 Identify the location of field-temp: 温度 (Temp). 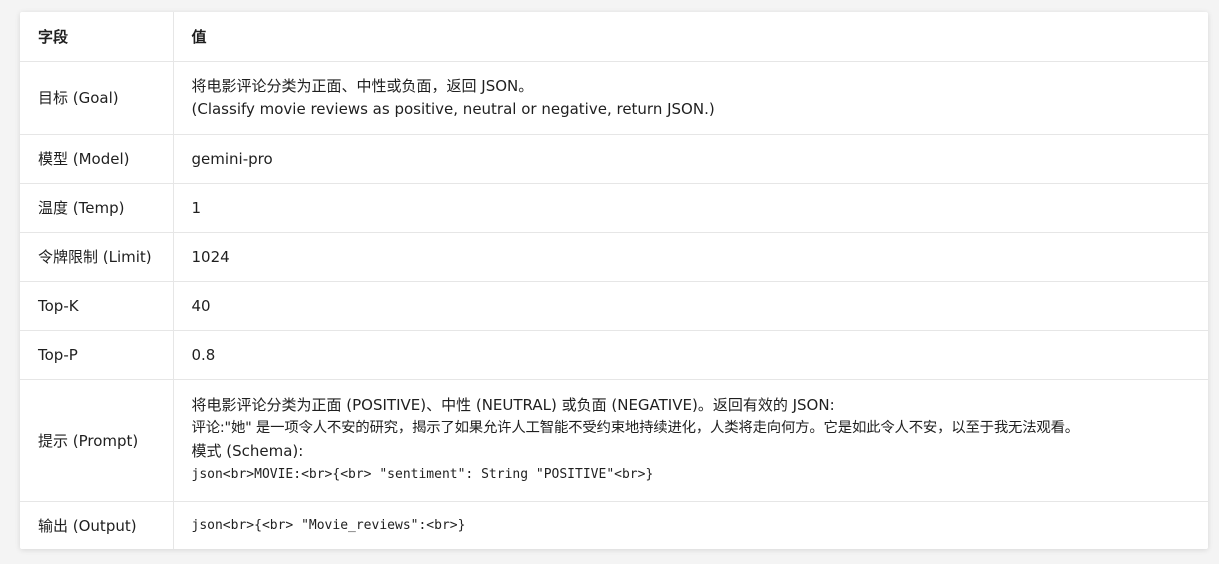
(97, 208).